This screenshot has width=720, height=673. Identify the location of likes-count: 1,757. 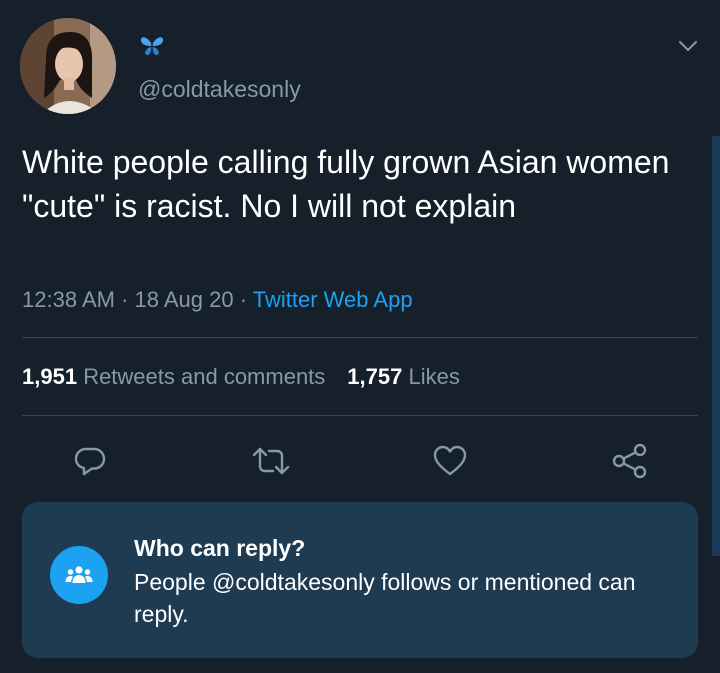
(375, 376).